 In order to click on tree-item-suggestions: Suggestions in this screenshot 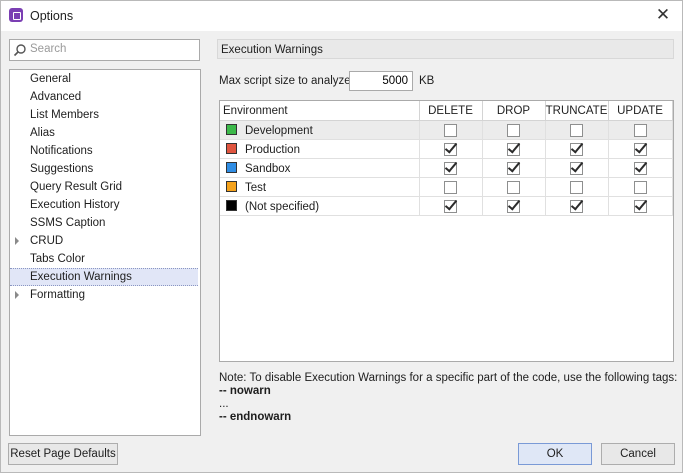, I will do `click(104, 169)`.